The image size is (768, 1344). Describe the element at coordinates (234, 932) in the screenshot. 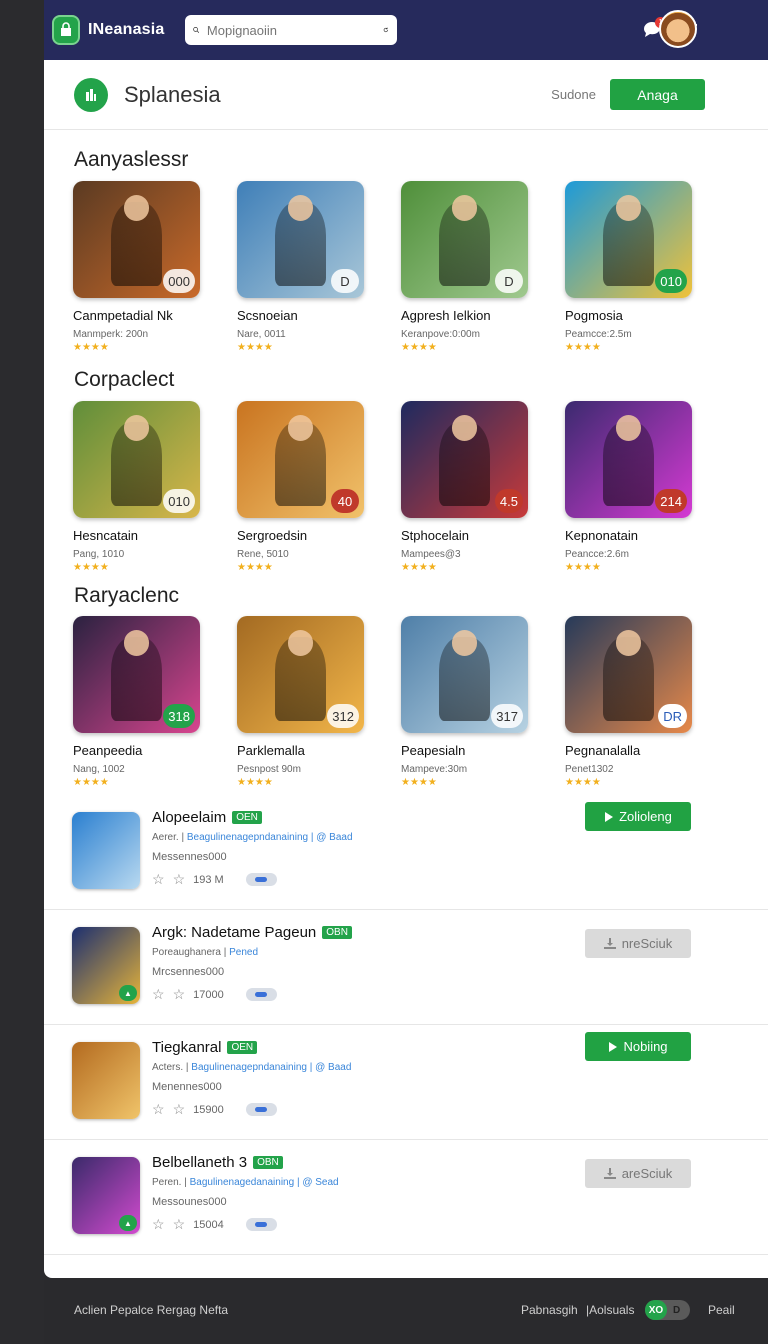

I see `list-title: Argk: Nadetame Pageun` at that location.